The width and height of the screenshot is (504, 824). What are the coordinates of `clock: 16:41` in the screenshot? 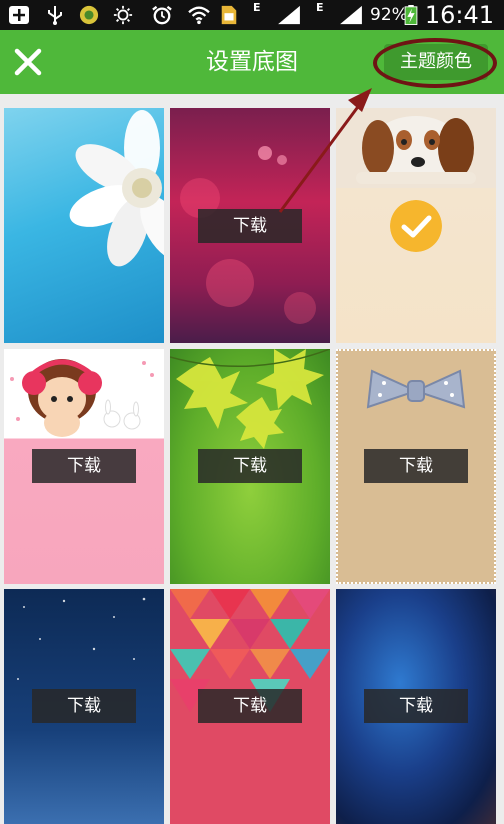 It's located at (459, 15).